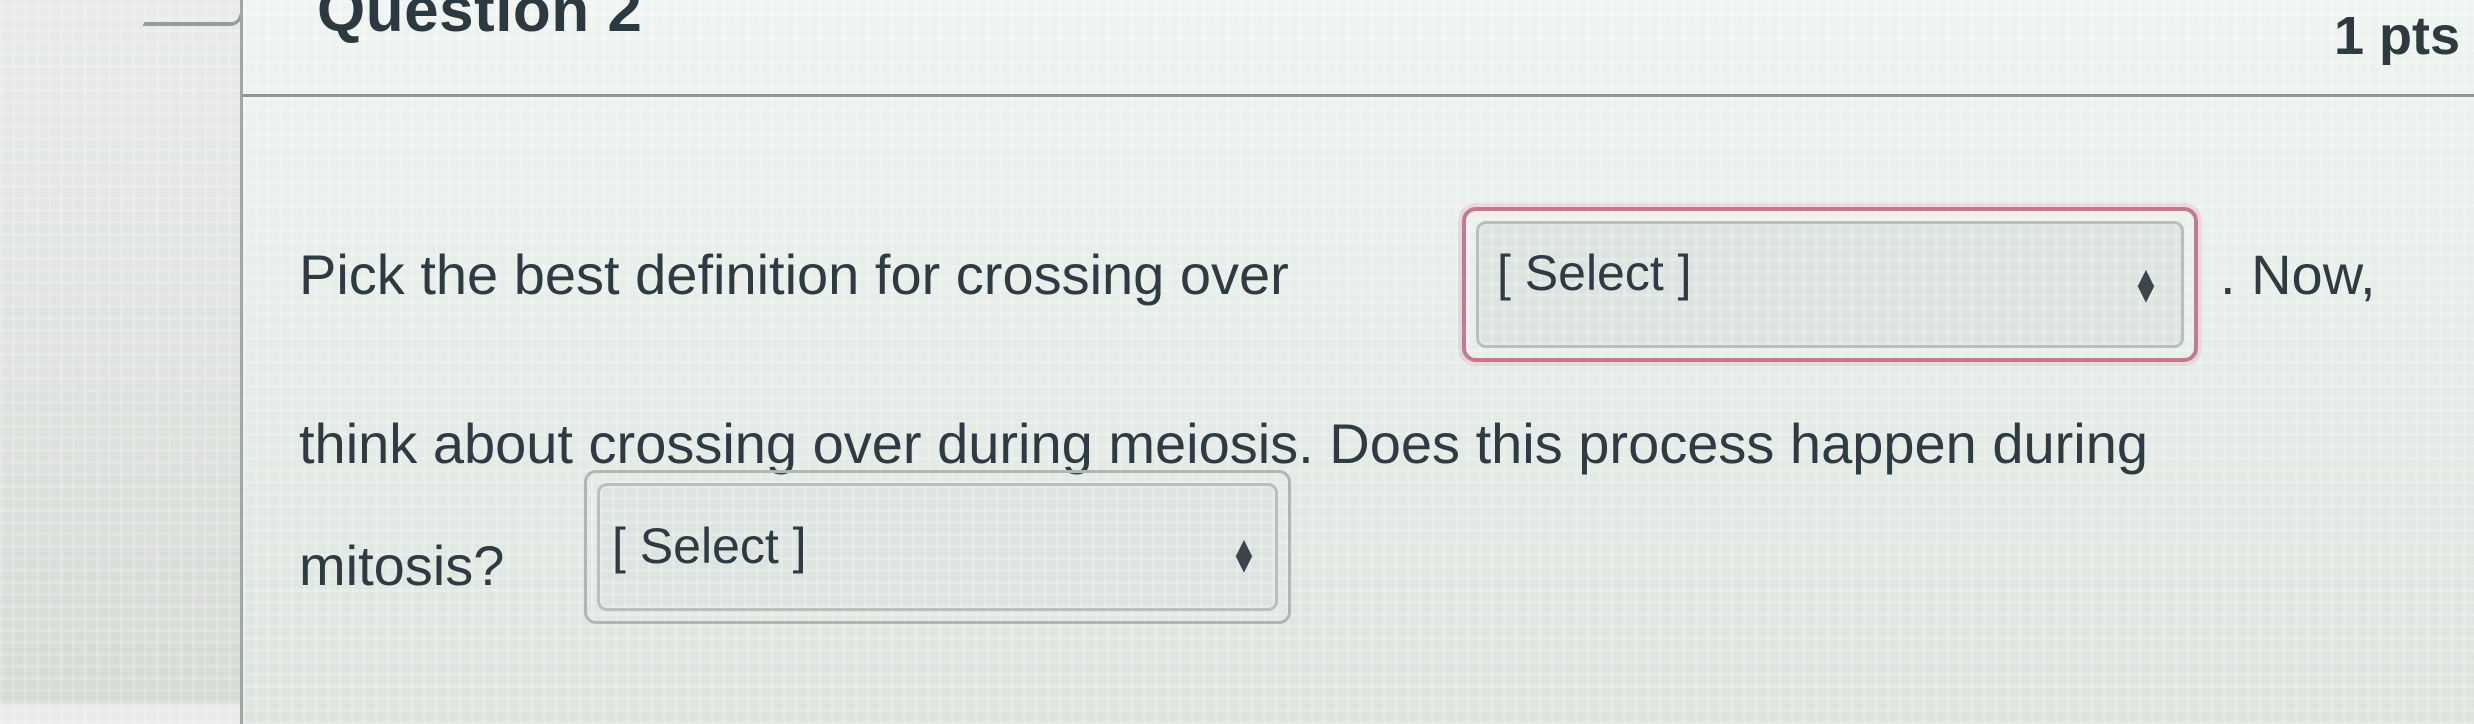 This screenshot has height=724, width=2474. Describe the element at coordinates (480, 22) in the screenshot. I see `question-title: Question 2` at that location.